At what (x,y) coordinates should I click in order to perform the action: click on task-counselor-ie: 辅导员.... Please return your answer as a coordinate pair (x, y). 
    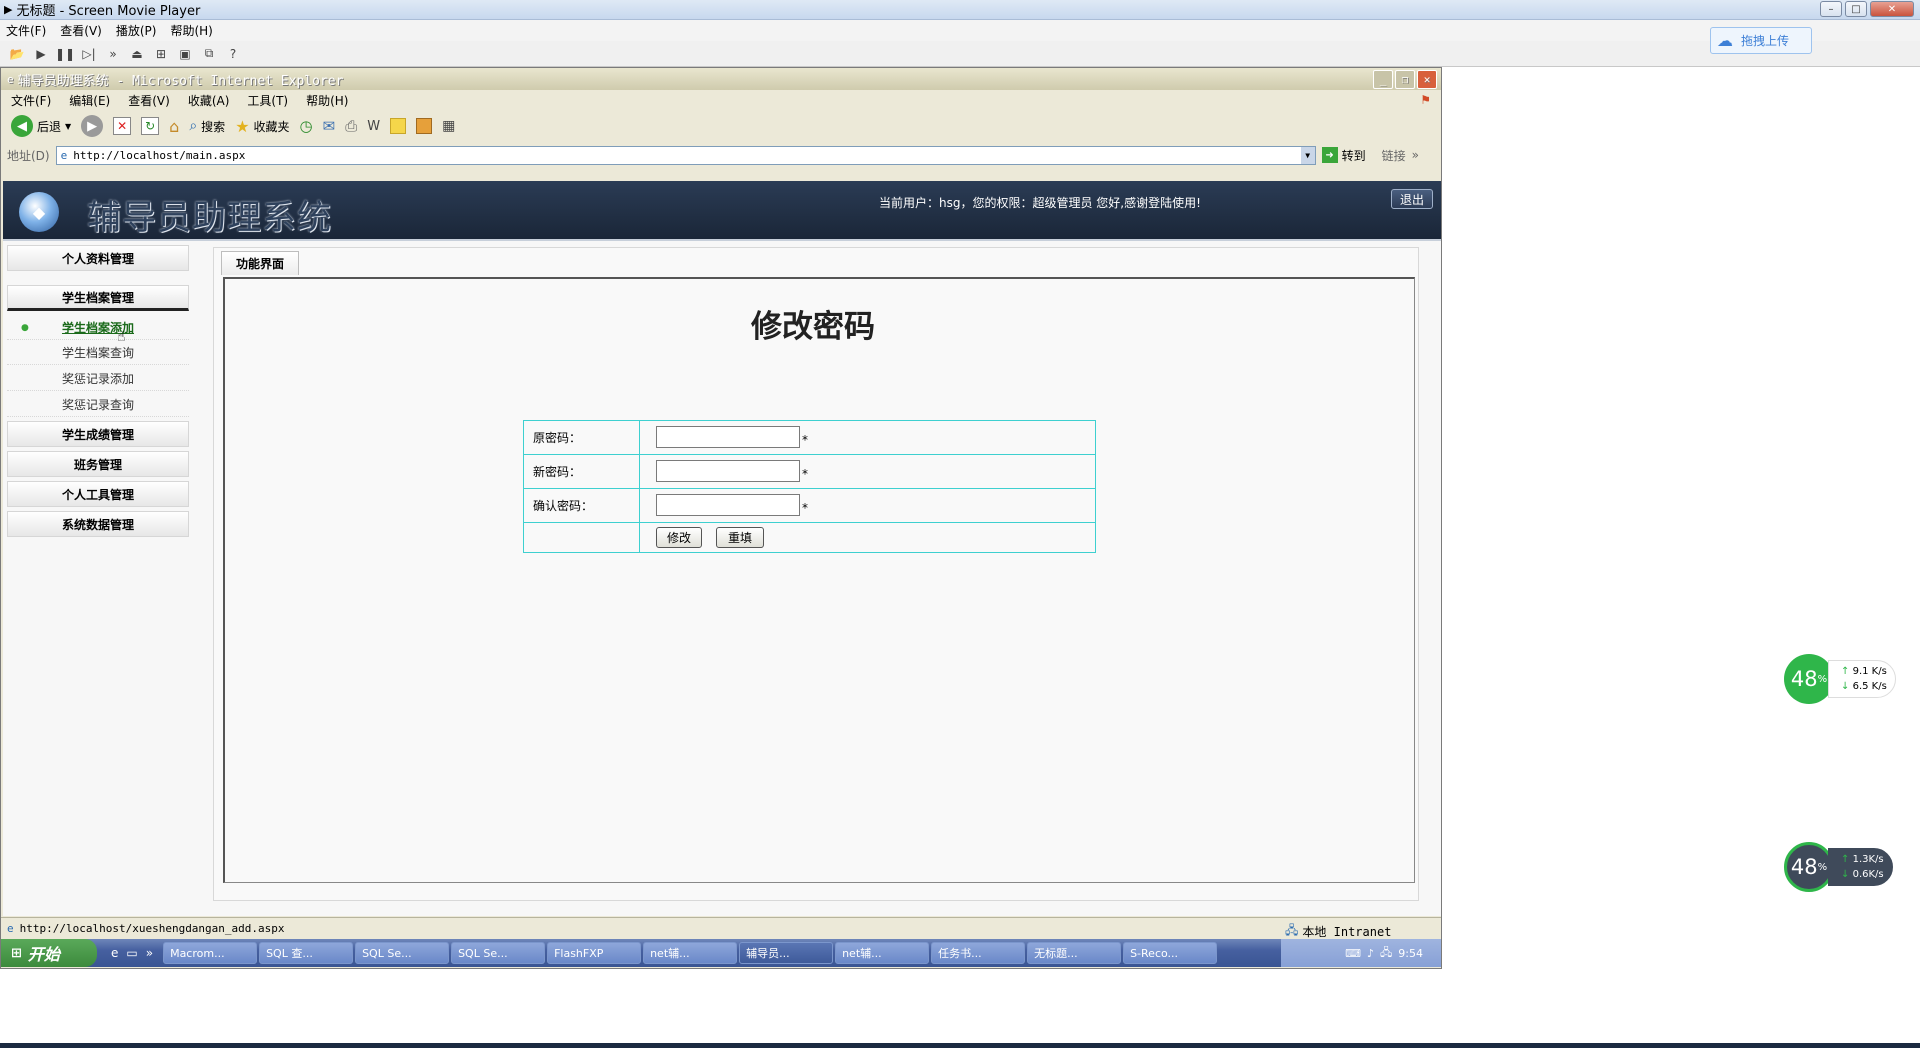
    Looking at the image, I should click on (786, 953).